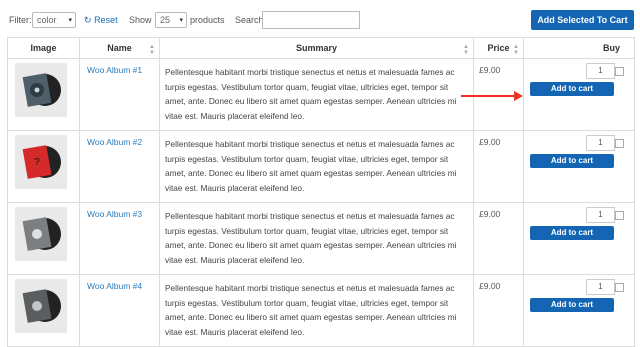  Describe the element at coordinates (119, 310) in the screenshot. I see `name-cell: Woo Album #4` at that location.